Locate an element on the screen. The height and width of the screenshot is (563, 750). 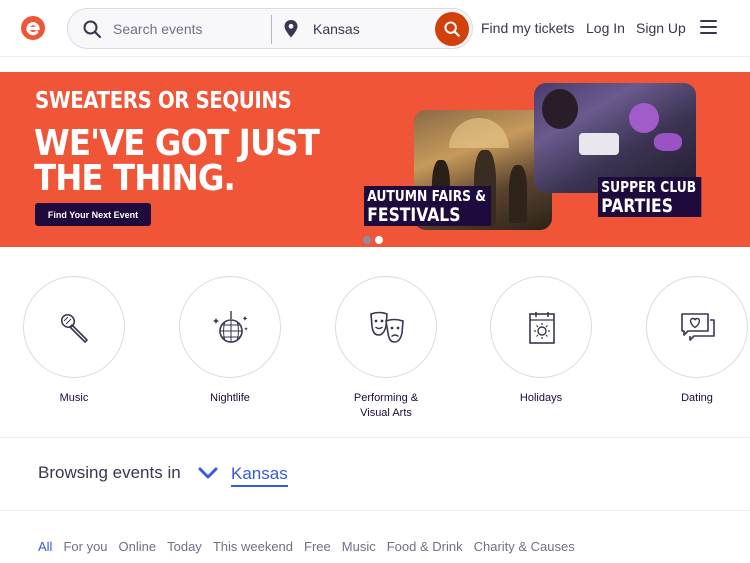
tab-music: Music is located at coordinates (359, 546).